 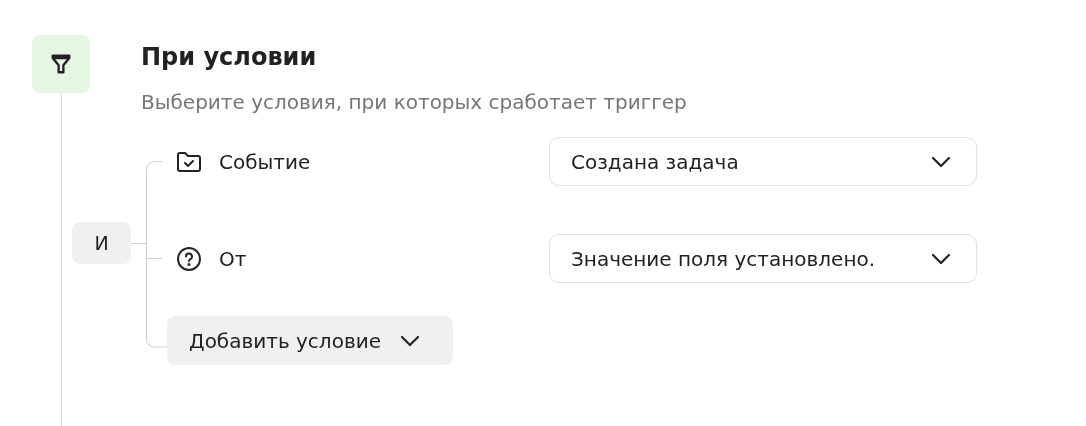 I want to click on section-title: При условии, so click(x=229, y=57).